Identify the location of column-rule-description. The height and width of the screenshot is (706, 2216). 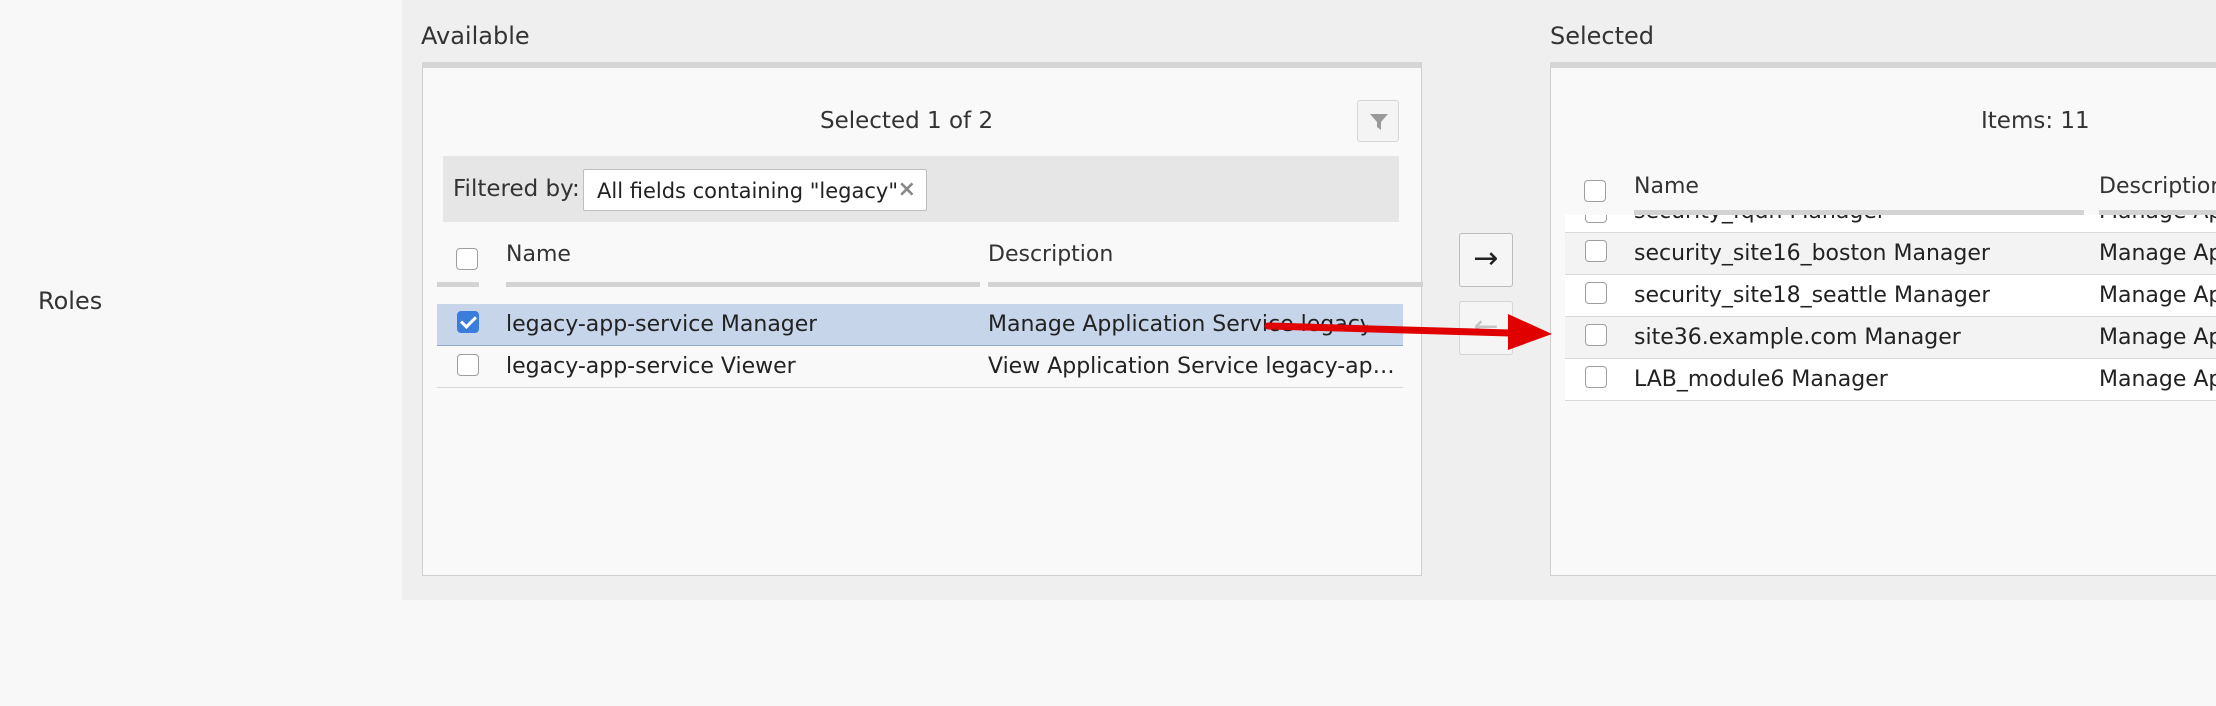
(1205, 284).